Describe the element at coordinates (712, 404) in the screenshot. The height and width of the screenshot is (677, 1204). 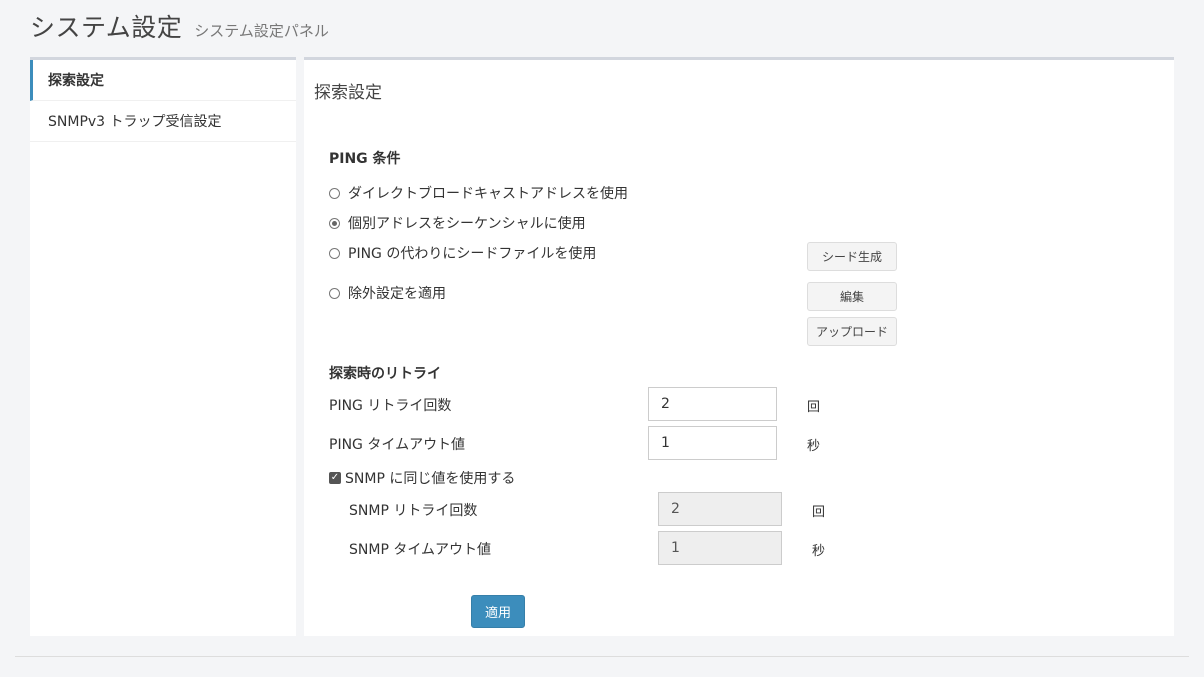
I see `ping-retry-input: 2` at that location.